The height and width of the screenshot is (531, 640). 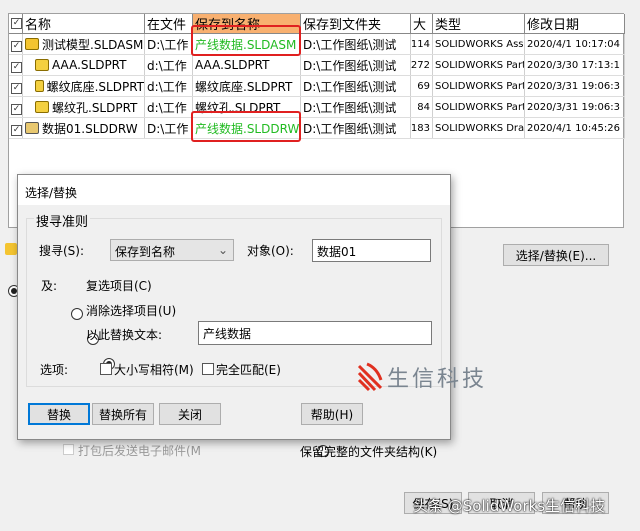 I want to click on logo-text: 生信科技, so click(x=437, y=379).